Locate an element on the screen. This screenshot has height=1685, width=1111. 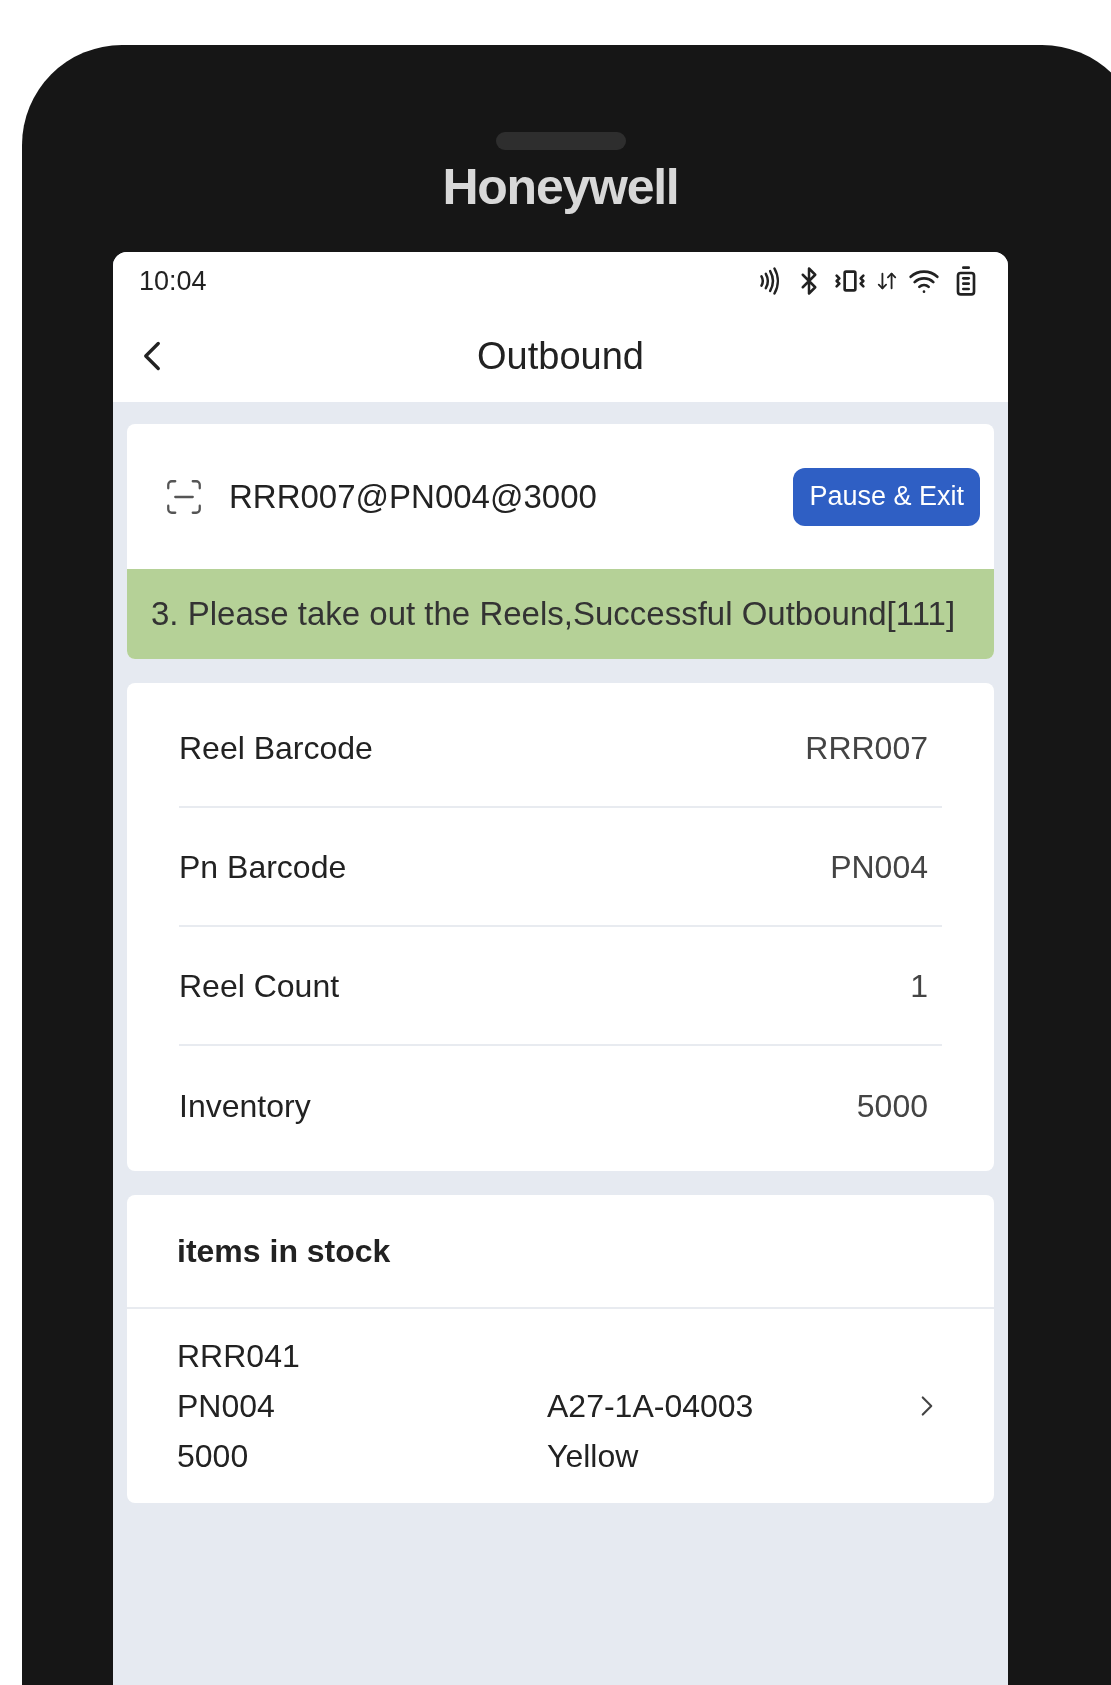
message-banner: 3. Please take out the Reels,Successful Outbound[111] is located at coordinates (560, 614).